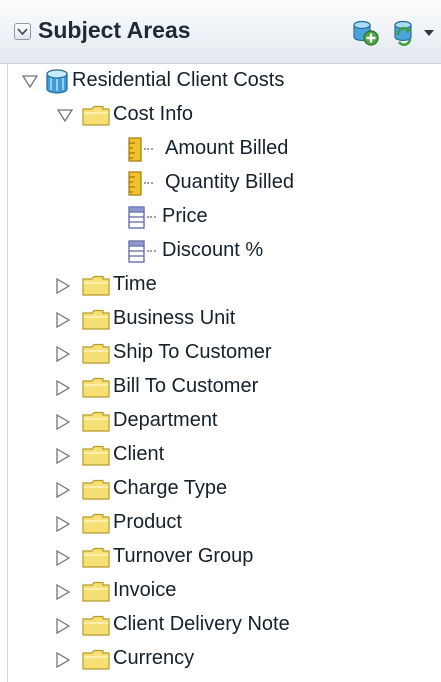  I want to click on tree-folder-item: Client, so click(220, 455).